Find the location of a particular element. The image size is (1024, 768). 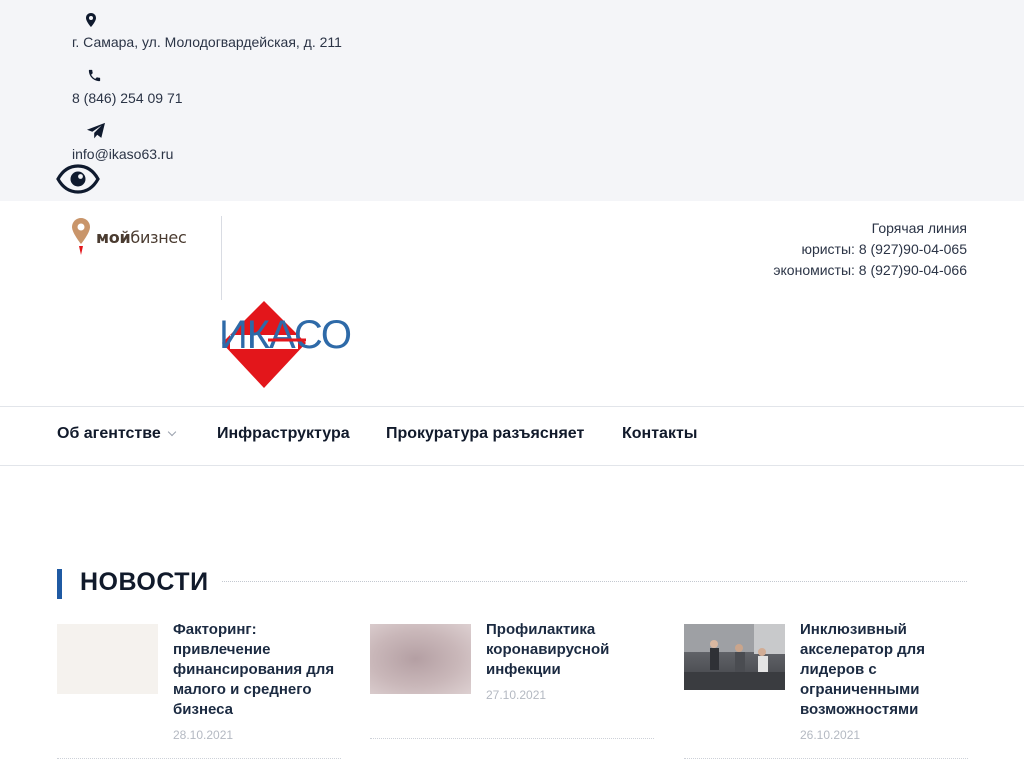

news-title: Профилактика коронавирусной инфекции is located at coordinates (570, 650).